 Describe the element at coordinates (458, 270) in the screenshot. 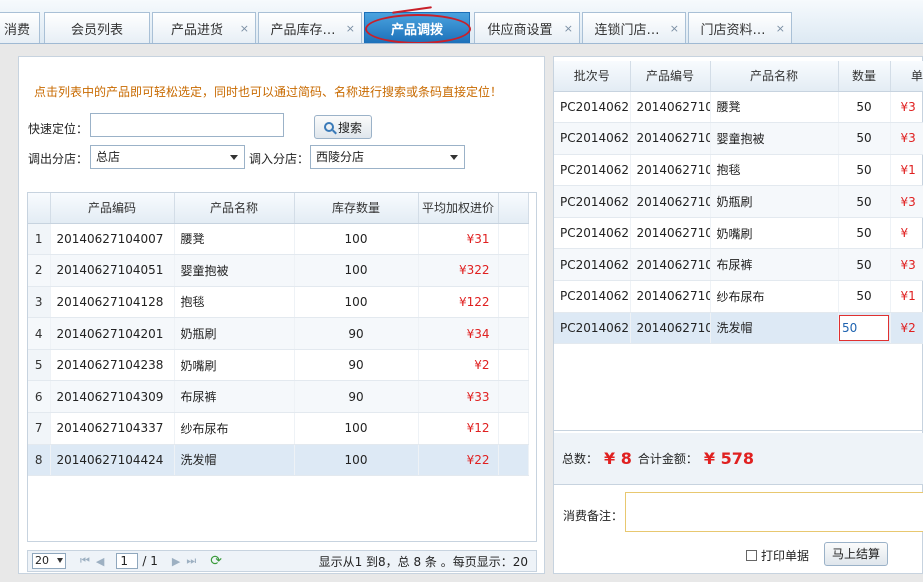

I see `avg-price: ¥322` at that location.